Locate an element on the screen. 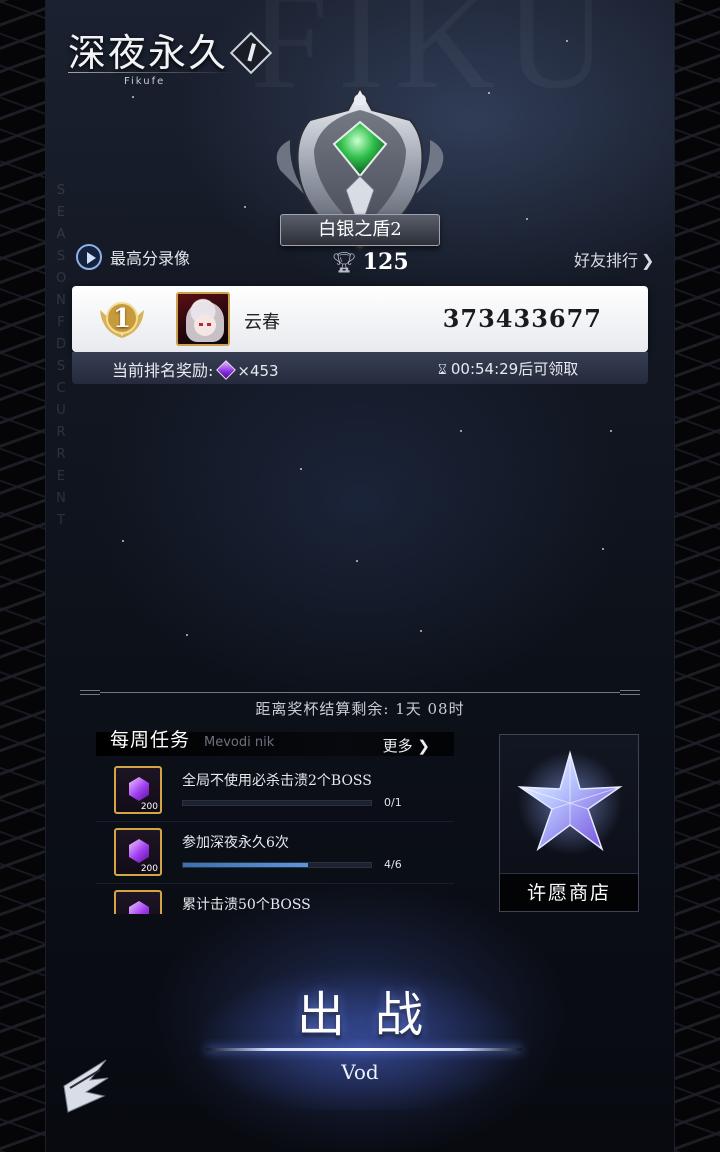  weekly-tasks-header: 每周任务 Mevodi nik 更多 ❯ is located at coordinates (275, 742).